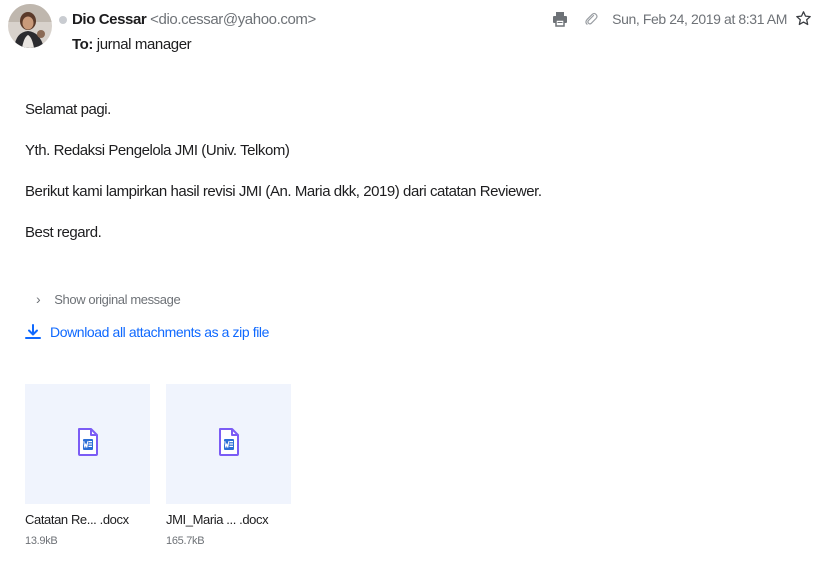 Image resolution: width=822 pixels, height=586 pixels. Describe the element at coordinates (63, 232) in the screenshot. I see `body-paragraph: Best regard.` at that location.